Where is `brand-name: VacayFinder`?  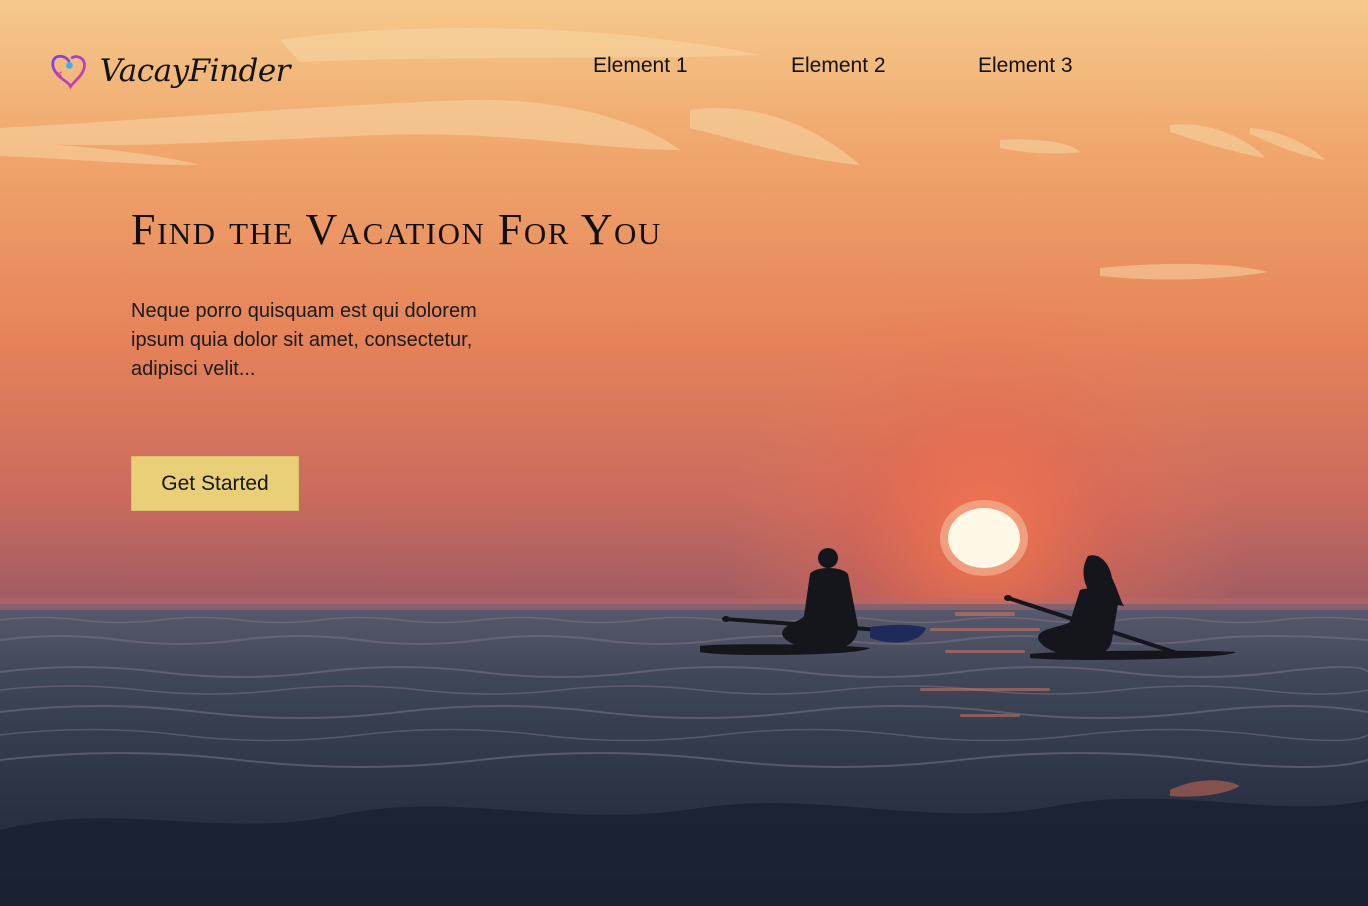
brand-name: VacayFinder is located at coordinates (195, 71).